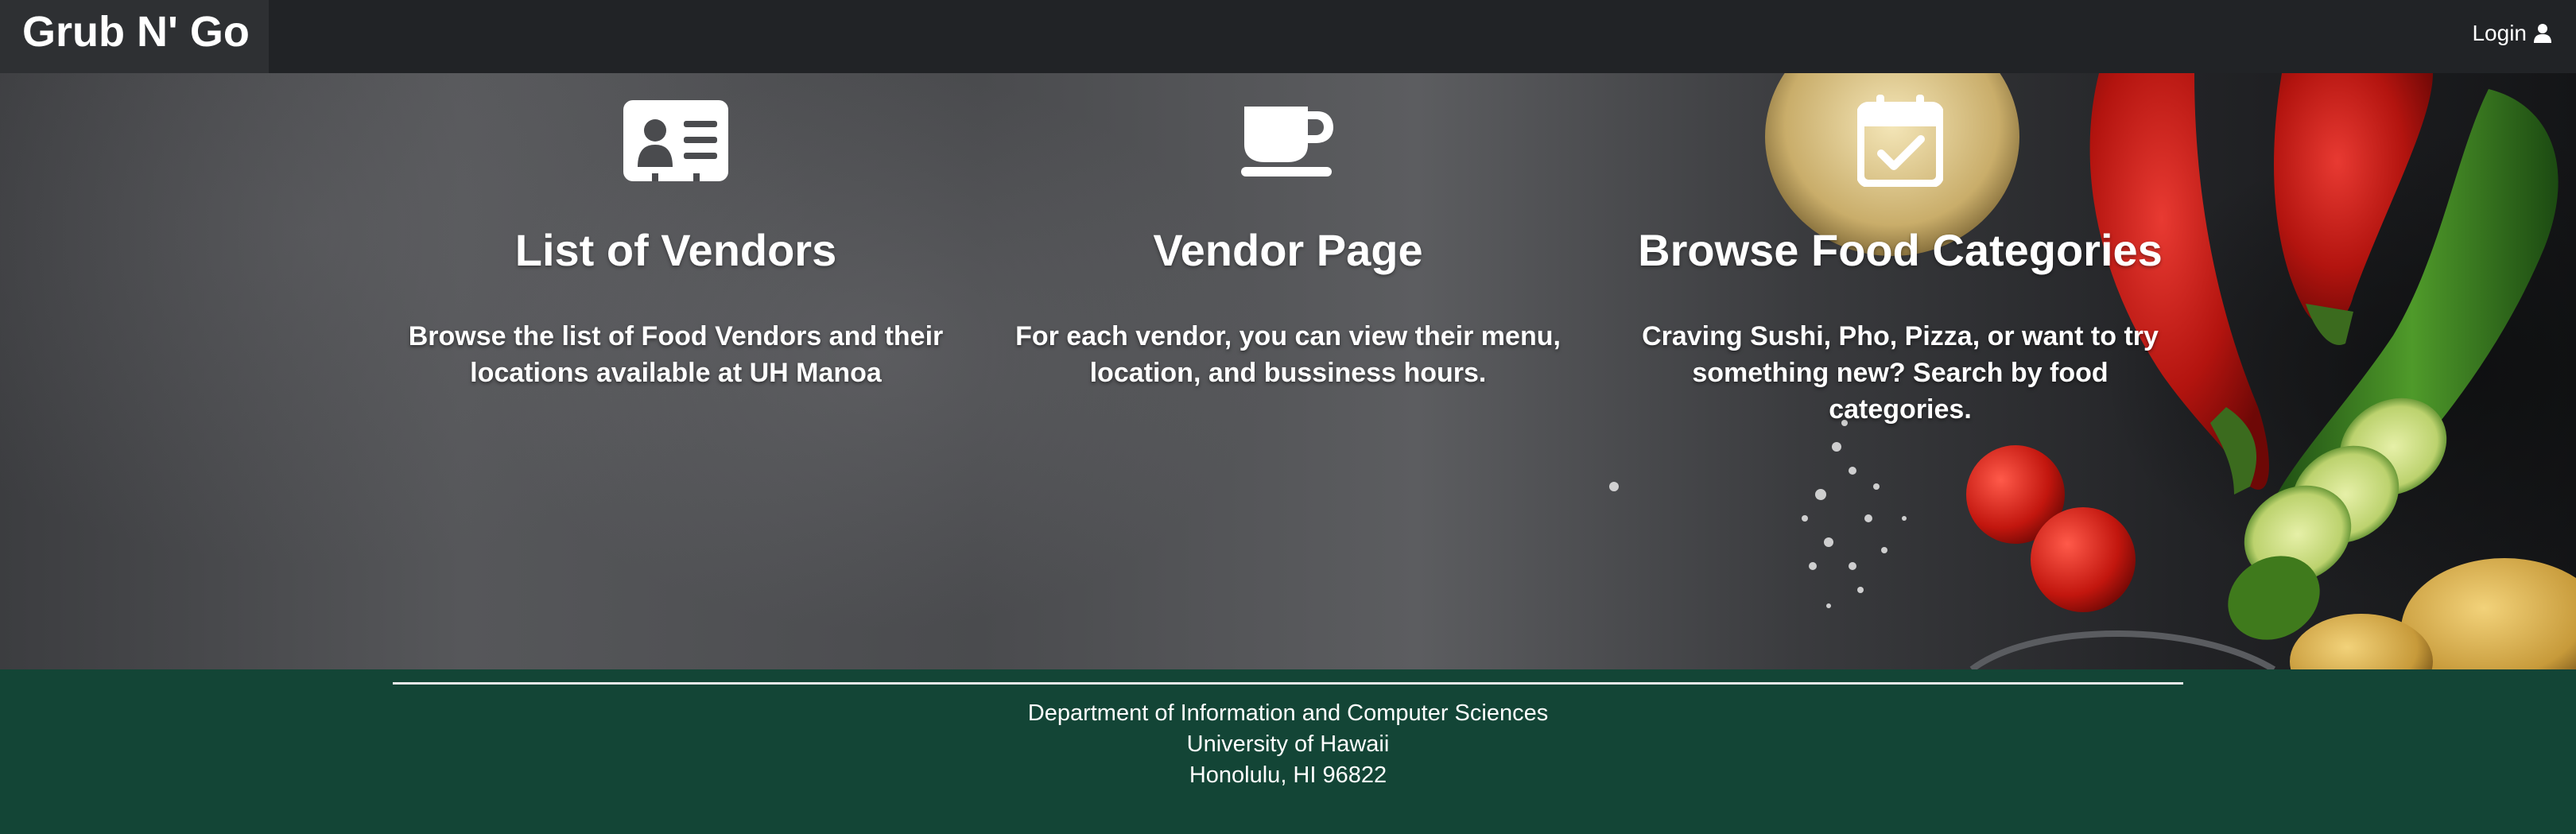 Image resolution: width=2576 pixels, height=834 pixels. Describe the element at coordinates (1288, 36) in the screenshot. I see `navbar: Grub N' Go Login` at that location.